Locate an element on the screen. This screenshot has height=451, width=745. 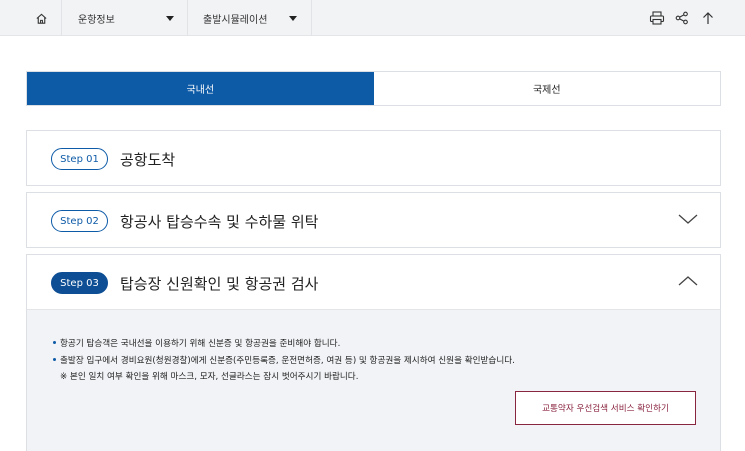
step-01-panel: Step 01 공항도착 is located at coordinates (373, 158).